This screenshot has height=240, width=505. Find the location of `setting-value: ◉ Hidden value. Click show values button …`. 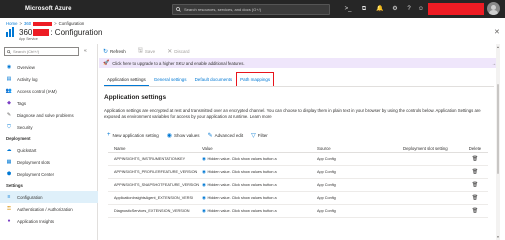

setting-value: ◉ Hidden value. Click show values button … is located at coordinates (259, 185).